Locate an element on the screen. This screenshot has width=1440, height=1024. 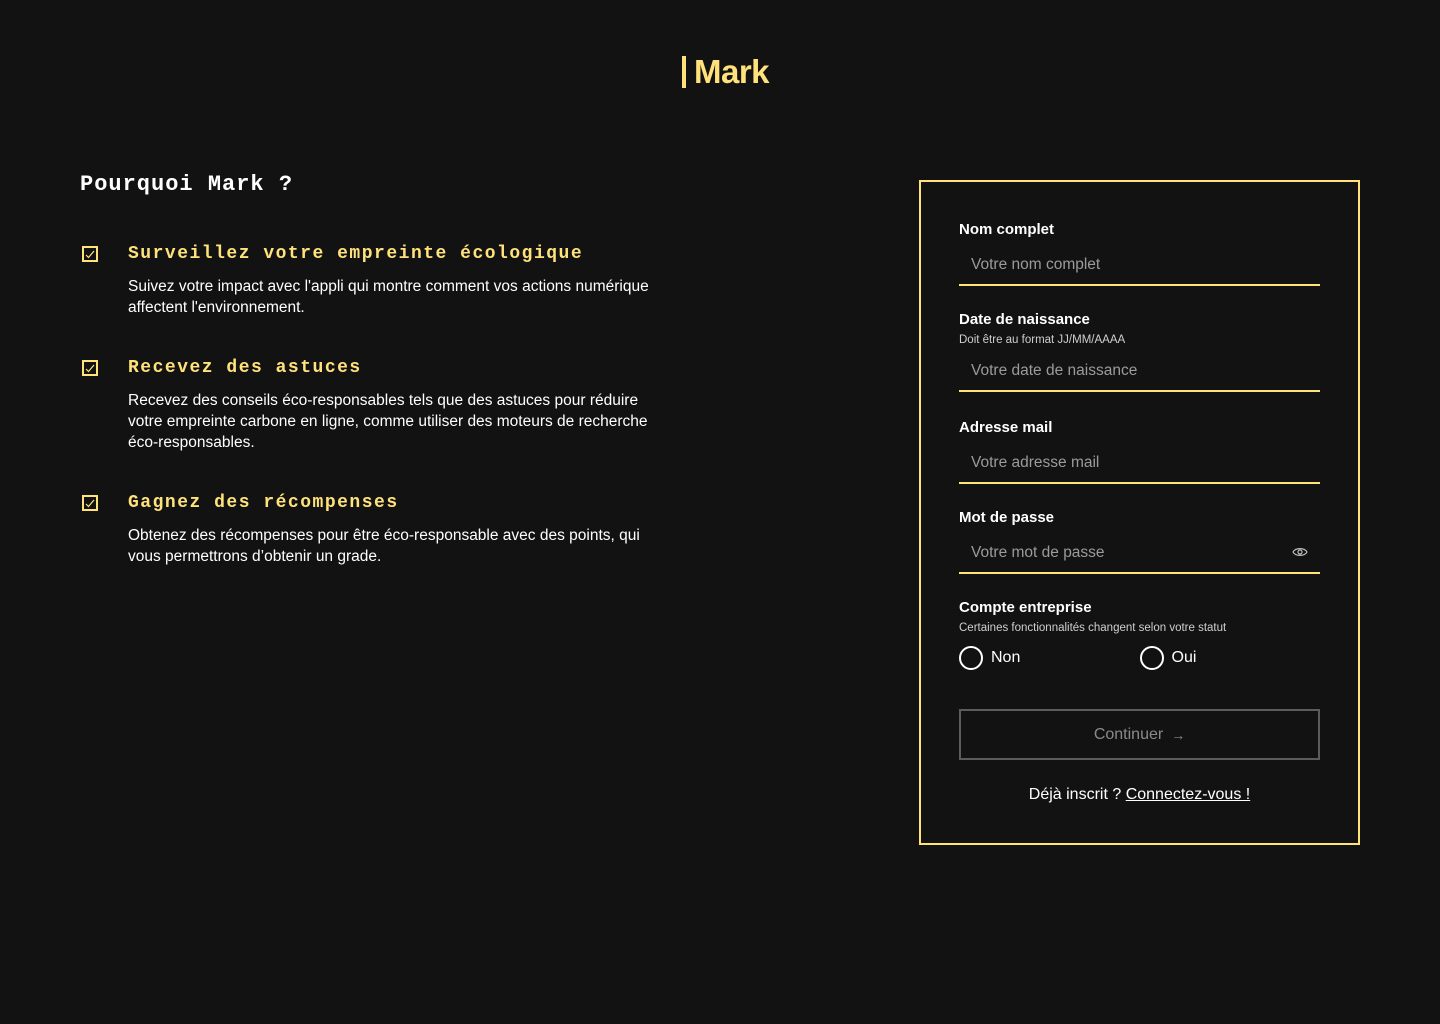
email-input is located at coordinates (1139, 463).